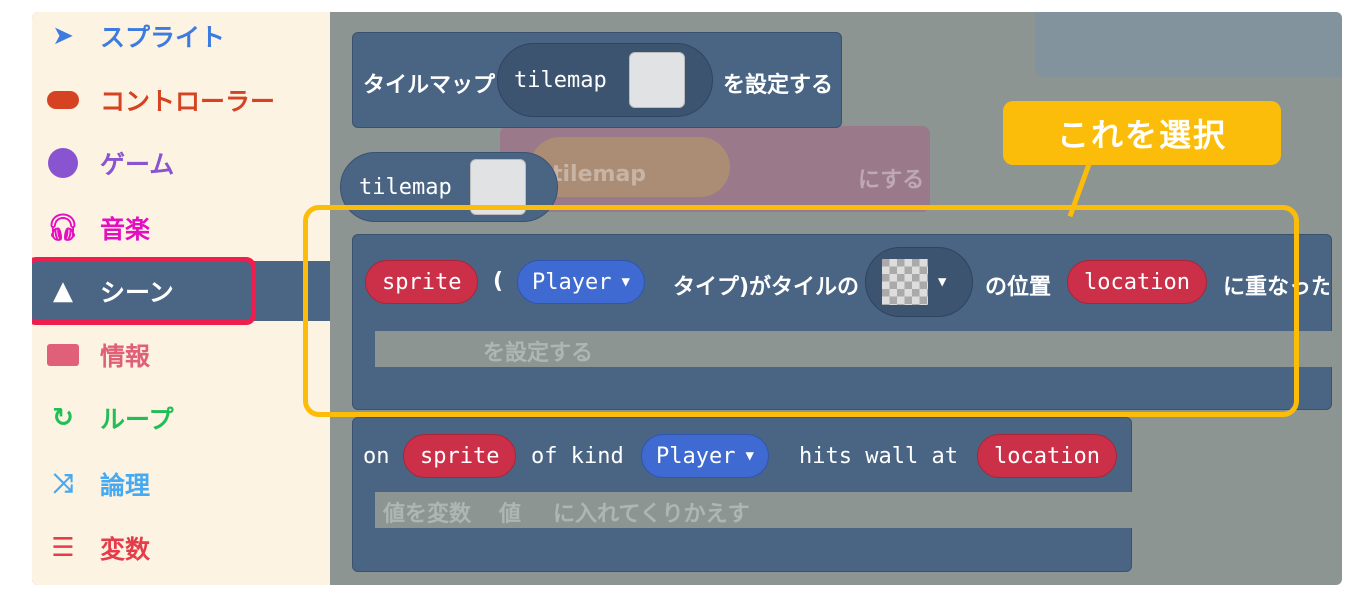 The width and height of the screenshot is (1365, 597). Describe the element at coordinates (754, 510) in the screenshot. I see `statement-slot` at that location.